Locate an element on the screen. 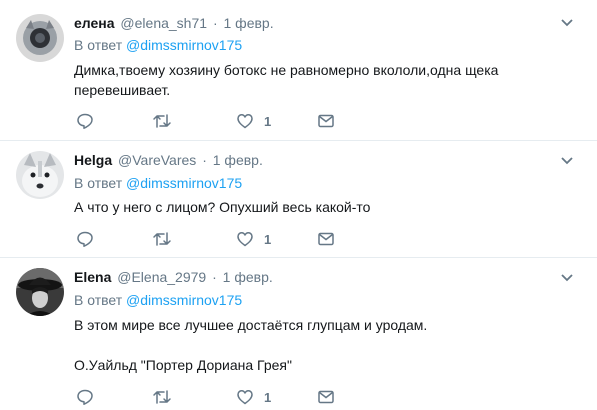 The height and width of the screenshot is (410, 597). text-line: О.Уайльд "Портер Дориана Грея" is located at coordinates (183, 365).